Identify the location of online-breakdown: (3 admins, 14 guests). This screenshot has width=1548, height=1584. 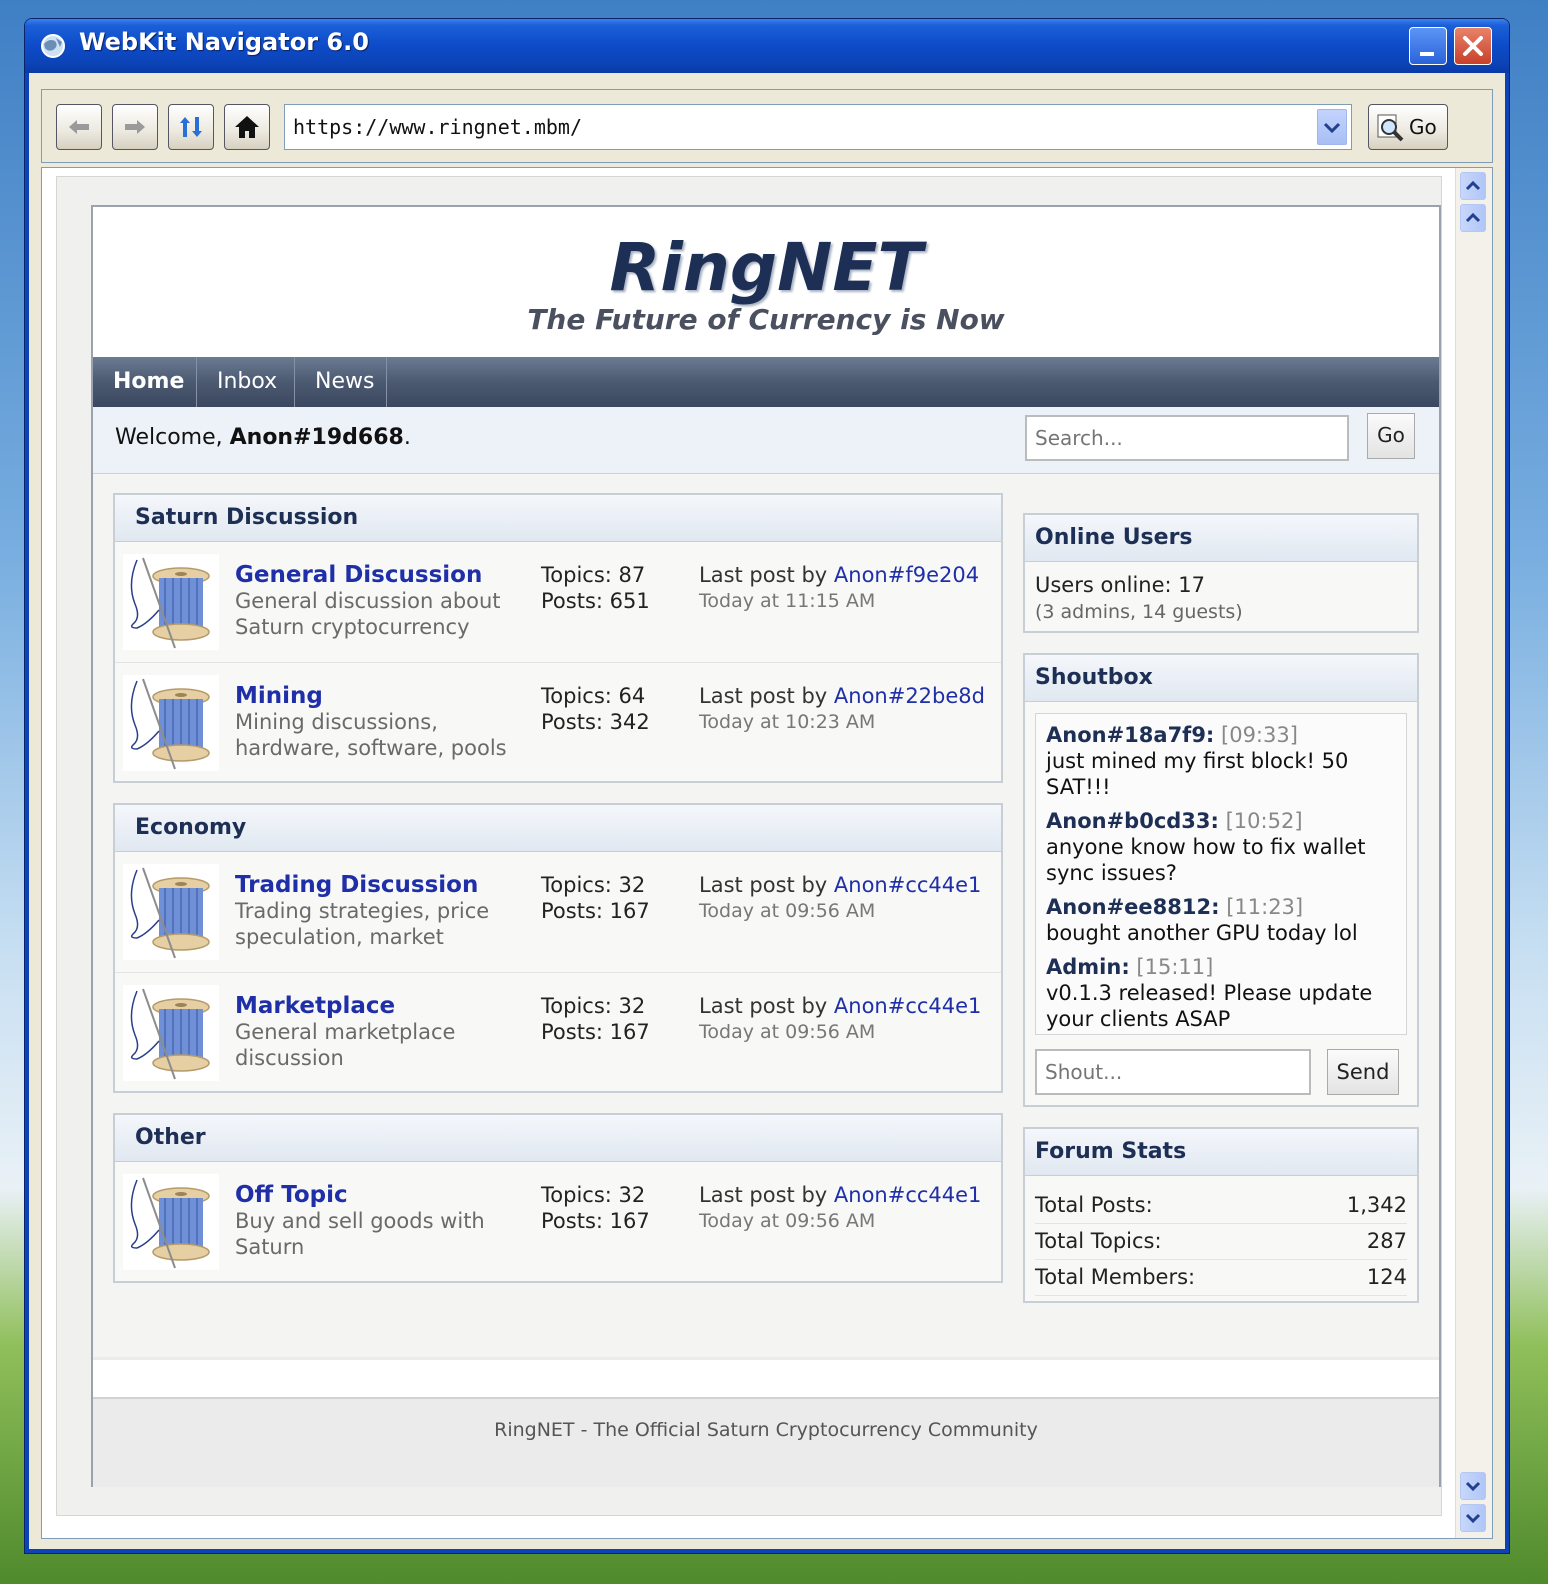
(1139, 612).